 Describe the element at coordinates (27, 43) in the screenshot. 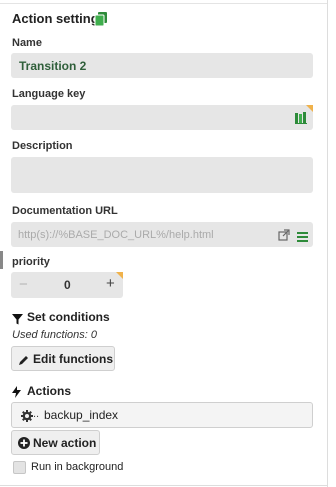

I see `name-label: Name` at that location.